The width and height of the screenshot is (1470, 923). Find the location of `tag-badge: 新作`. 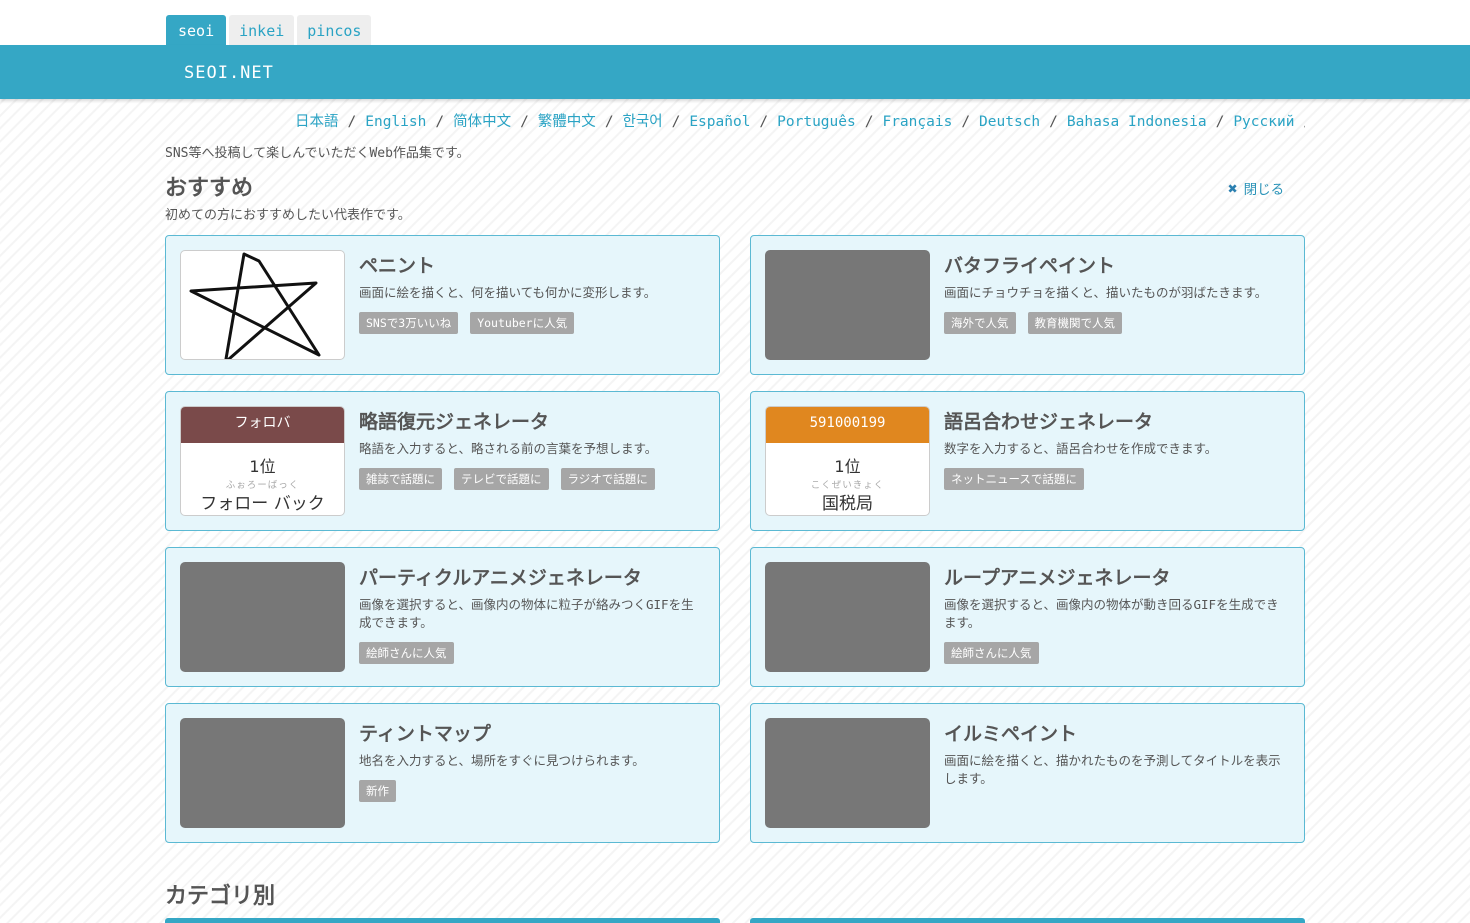

tag-badge: 新作 is located at coordinates (377, 791).